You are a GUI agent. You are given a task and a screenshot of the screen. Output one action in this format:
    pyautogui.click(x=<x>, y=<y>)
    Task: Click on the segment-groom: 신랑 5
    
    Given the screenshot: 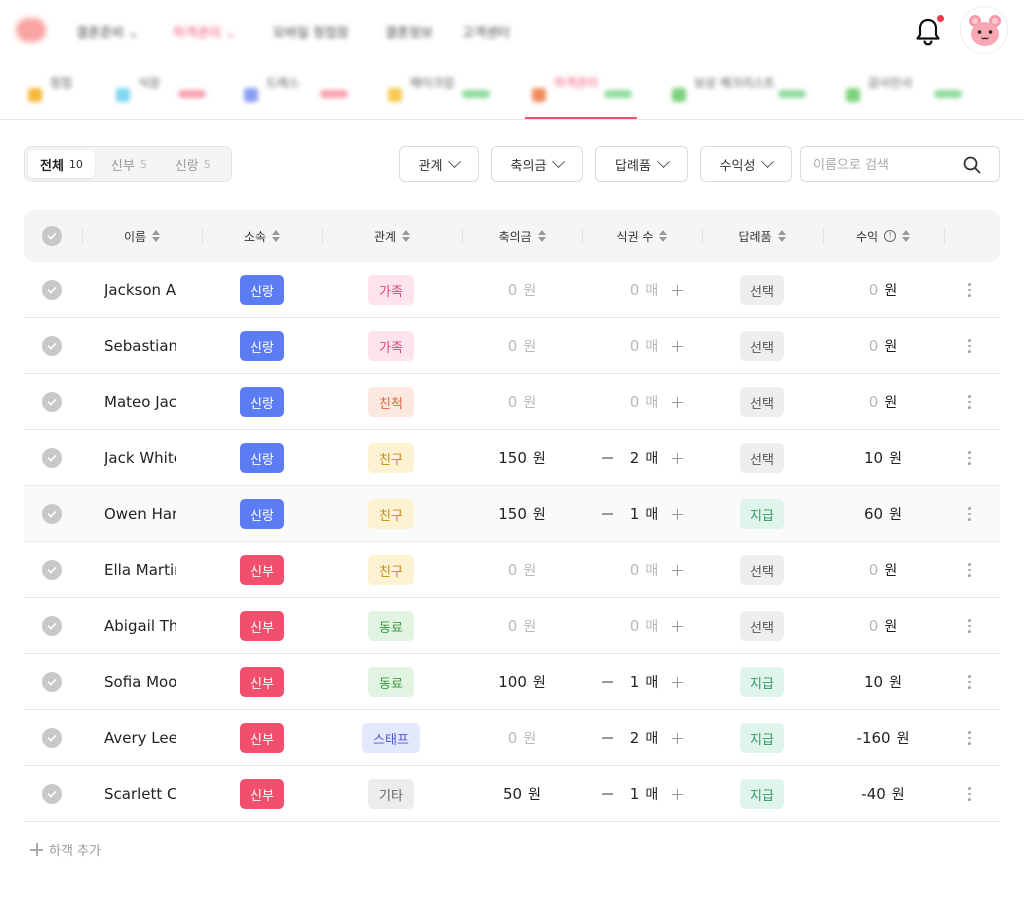 What is the action you would take?
    pyautogui.click(x=193, y=164)
    